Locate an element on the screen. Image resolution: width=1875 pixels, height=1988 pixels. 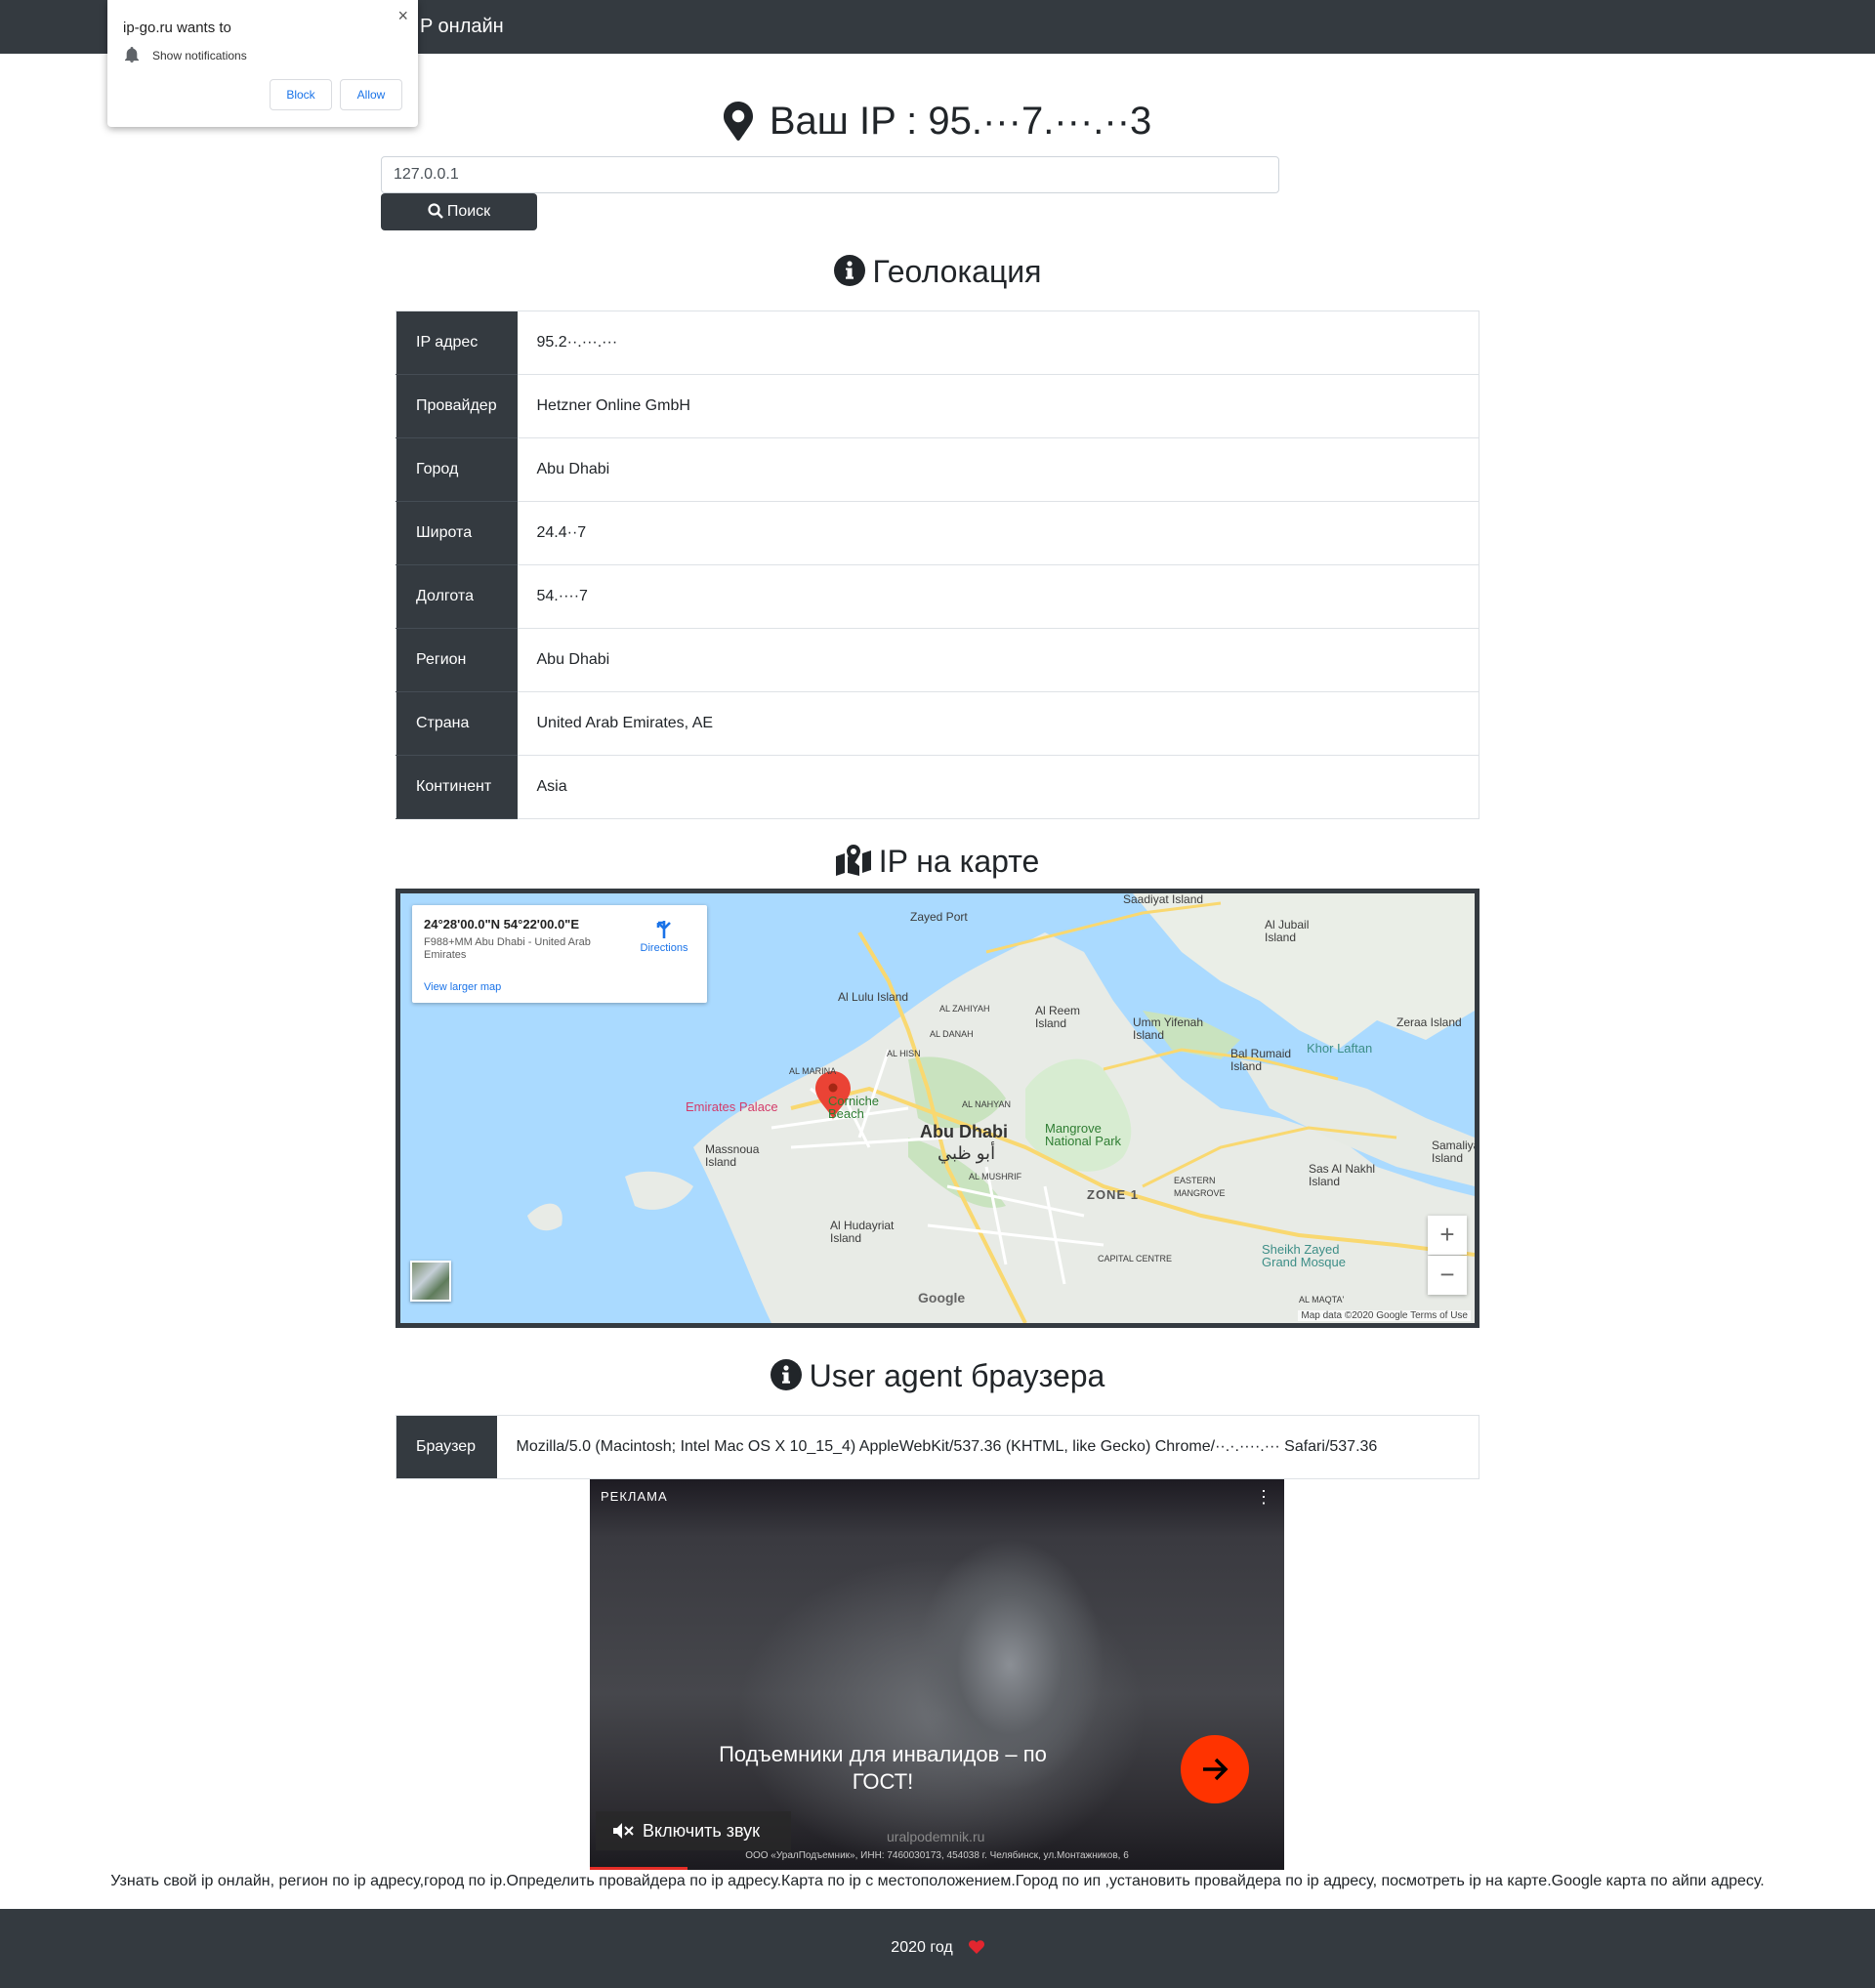
map-label-zeraa: Zeraa Island is located at coordinates (1429, 1022).